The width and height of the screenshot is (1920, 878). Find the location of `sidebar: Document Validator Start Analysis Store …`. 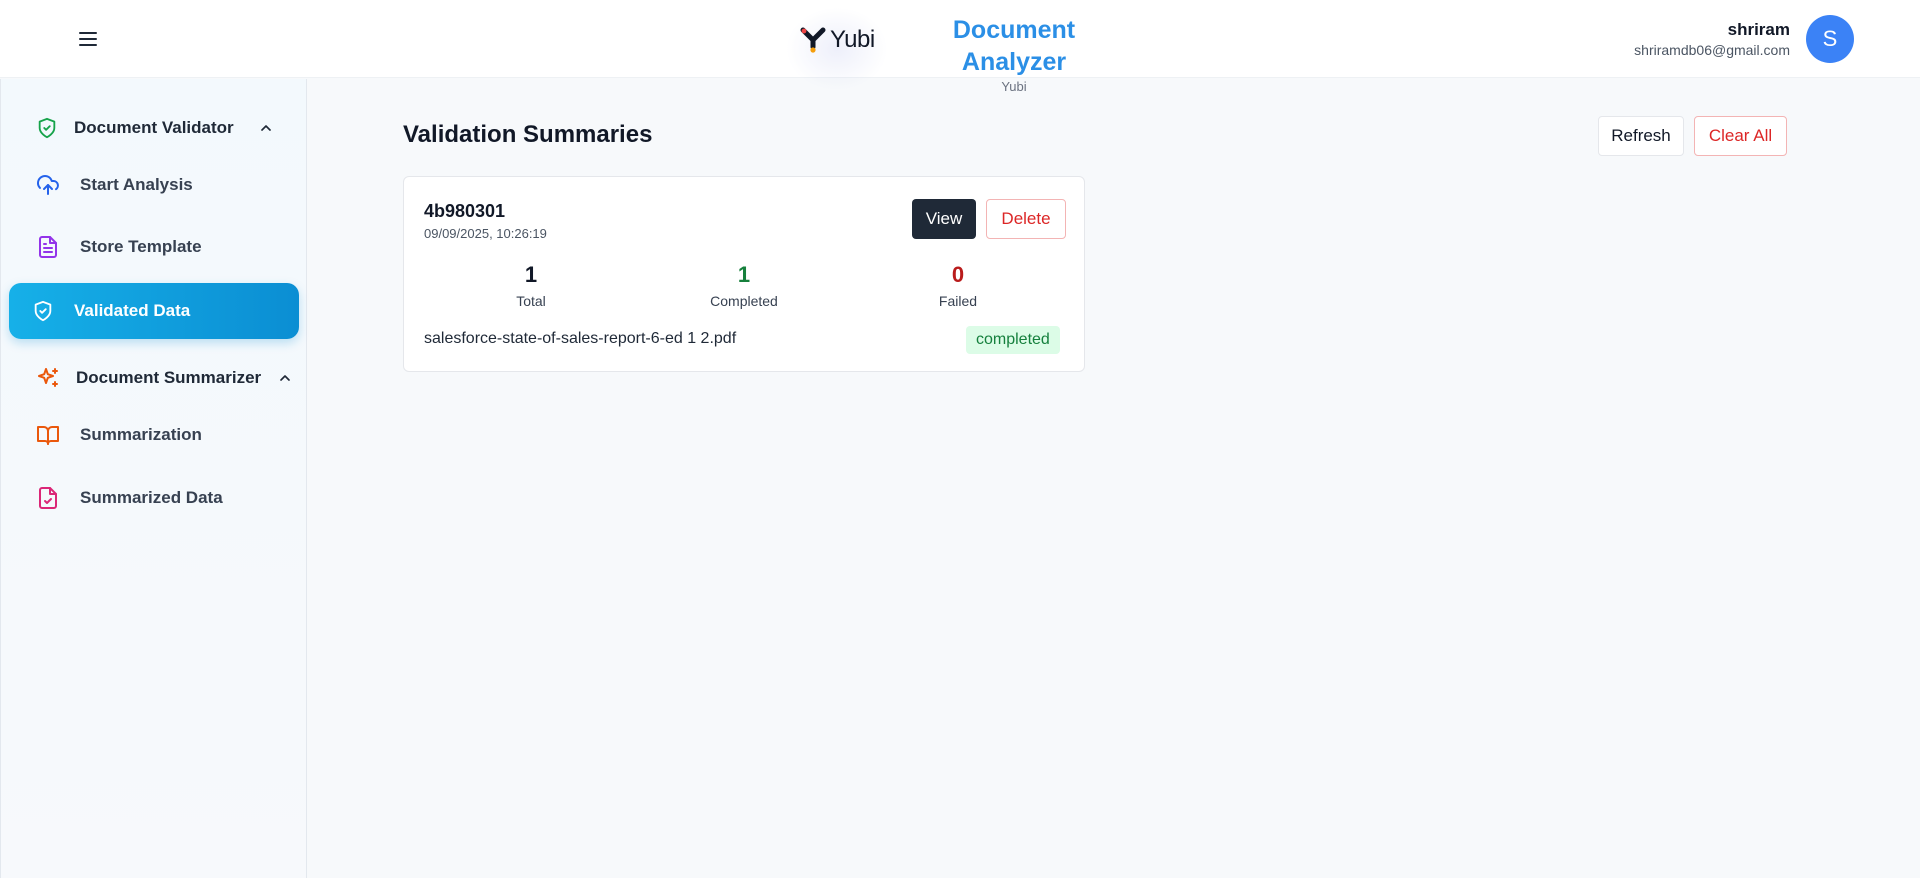

sidebar: Document Validator Start Analysis Store … is located at coordinates (153, 478).